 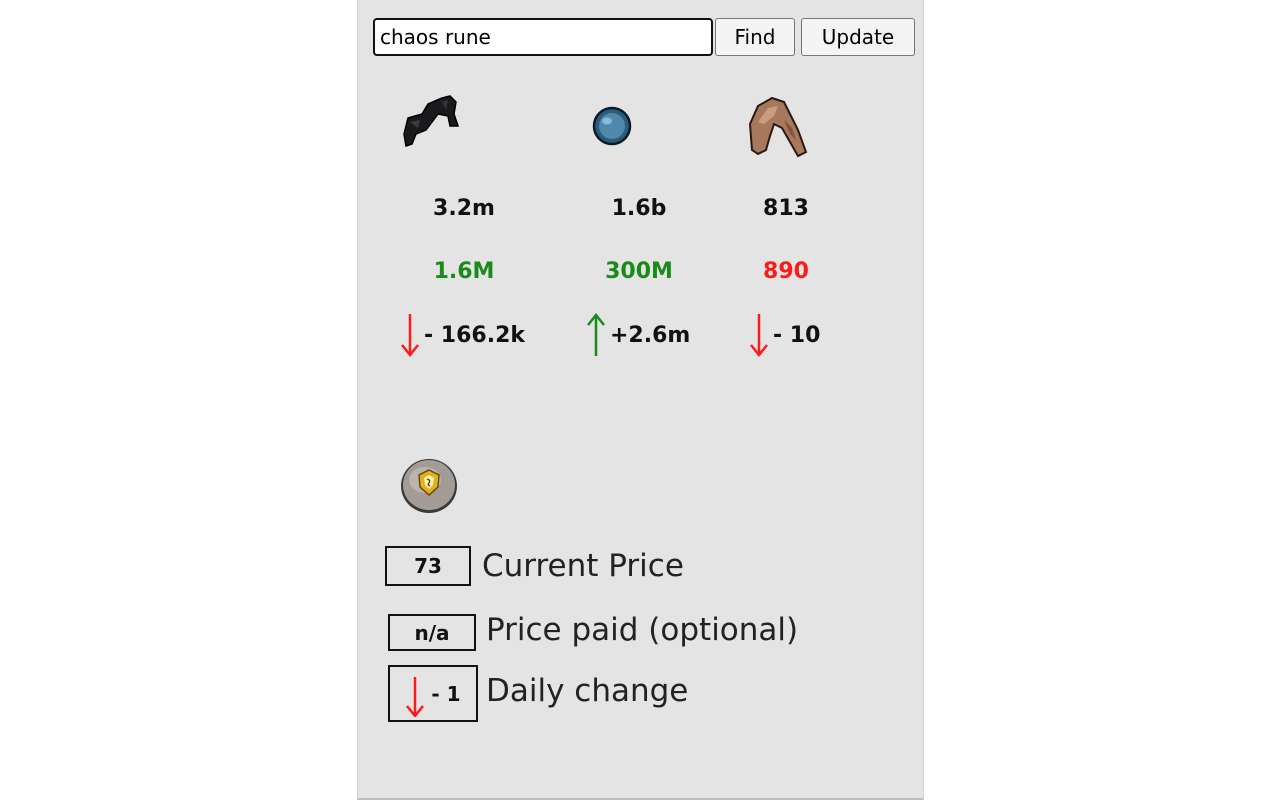 I want to click on item-value: 3.2m, so click(x=464, y=208).